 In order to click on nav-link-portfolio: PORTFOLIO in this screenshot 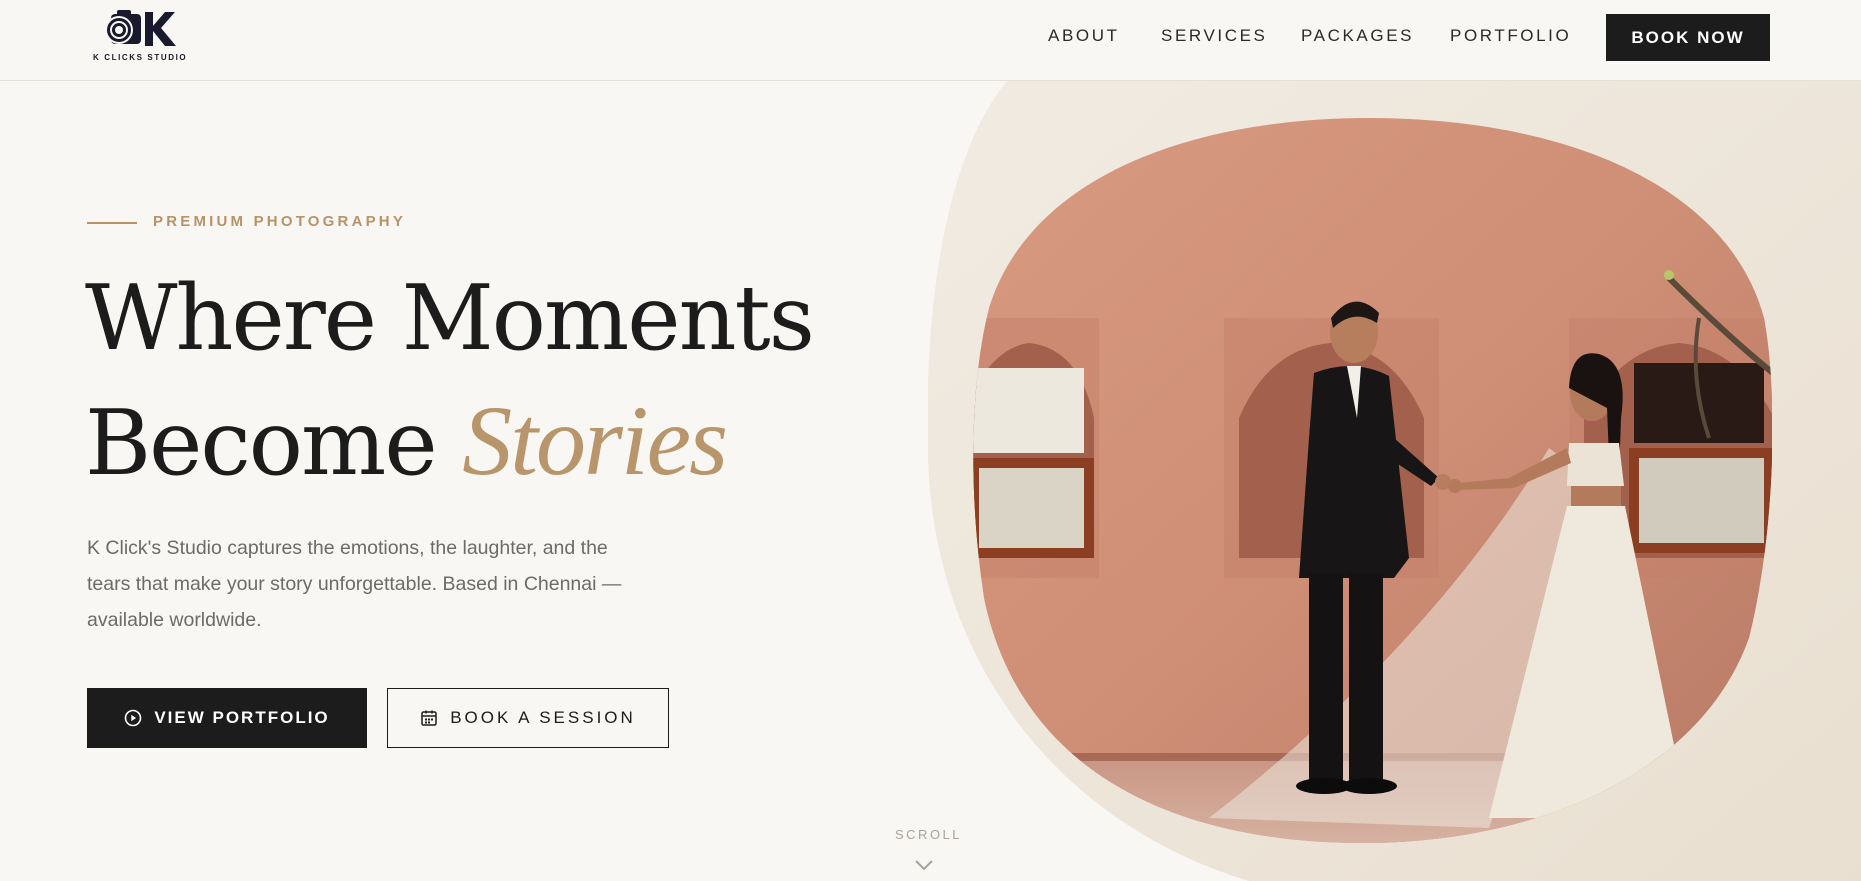, I will do `click(1510, 36)`.